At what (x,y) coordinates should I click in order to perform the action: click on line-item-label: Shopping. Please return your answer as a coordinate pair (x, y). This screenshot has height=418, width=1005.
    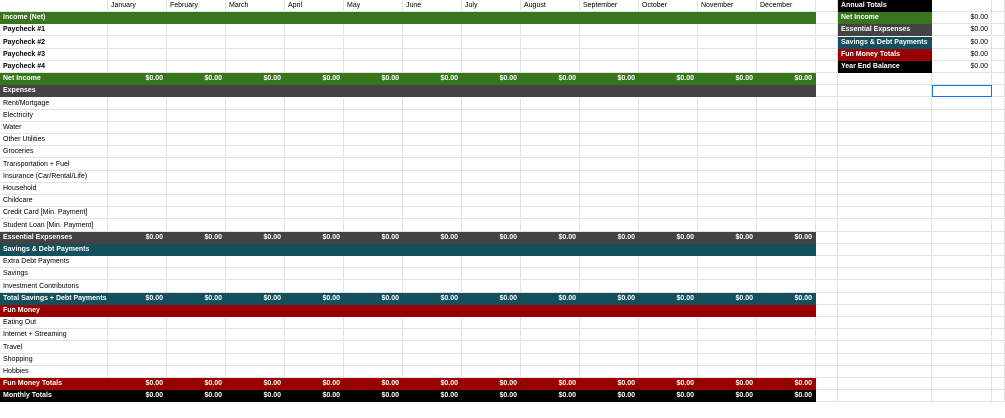
    Looking at the image, I should click on (54, 359).